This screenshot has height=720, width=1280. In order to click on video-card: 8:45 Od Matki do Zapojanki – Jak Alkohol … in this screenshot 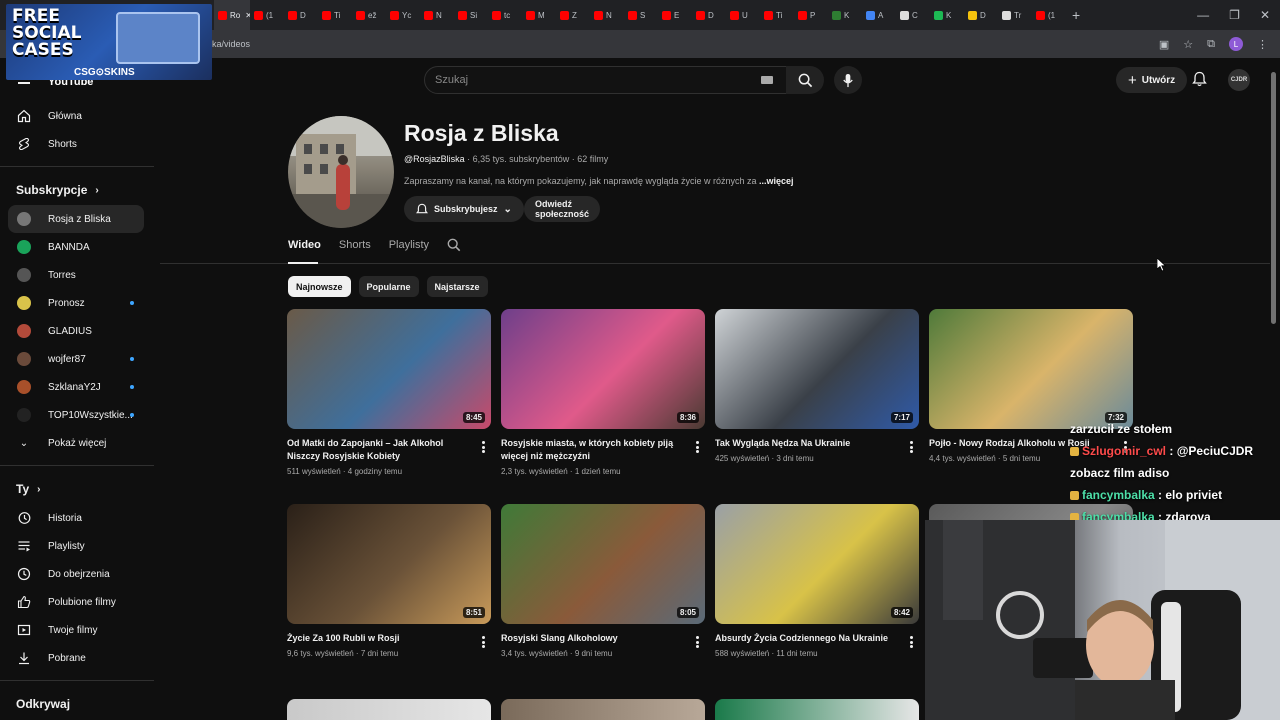, I will do `click(389, 392)`.